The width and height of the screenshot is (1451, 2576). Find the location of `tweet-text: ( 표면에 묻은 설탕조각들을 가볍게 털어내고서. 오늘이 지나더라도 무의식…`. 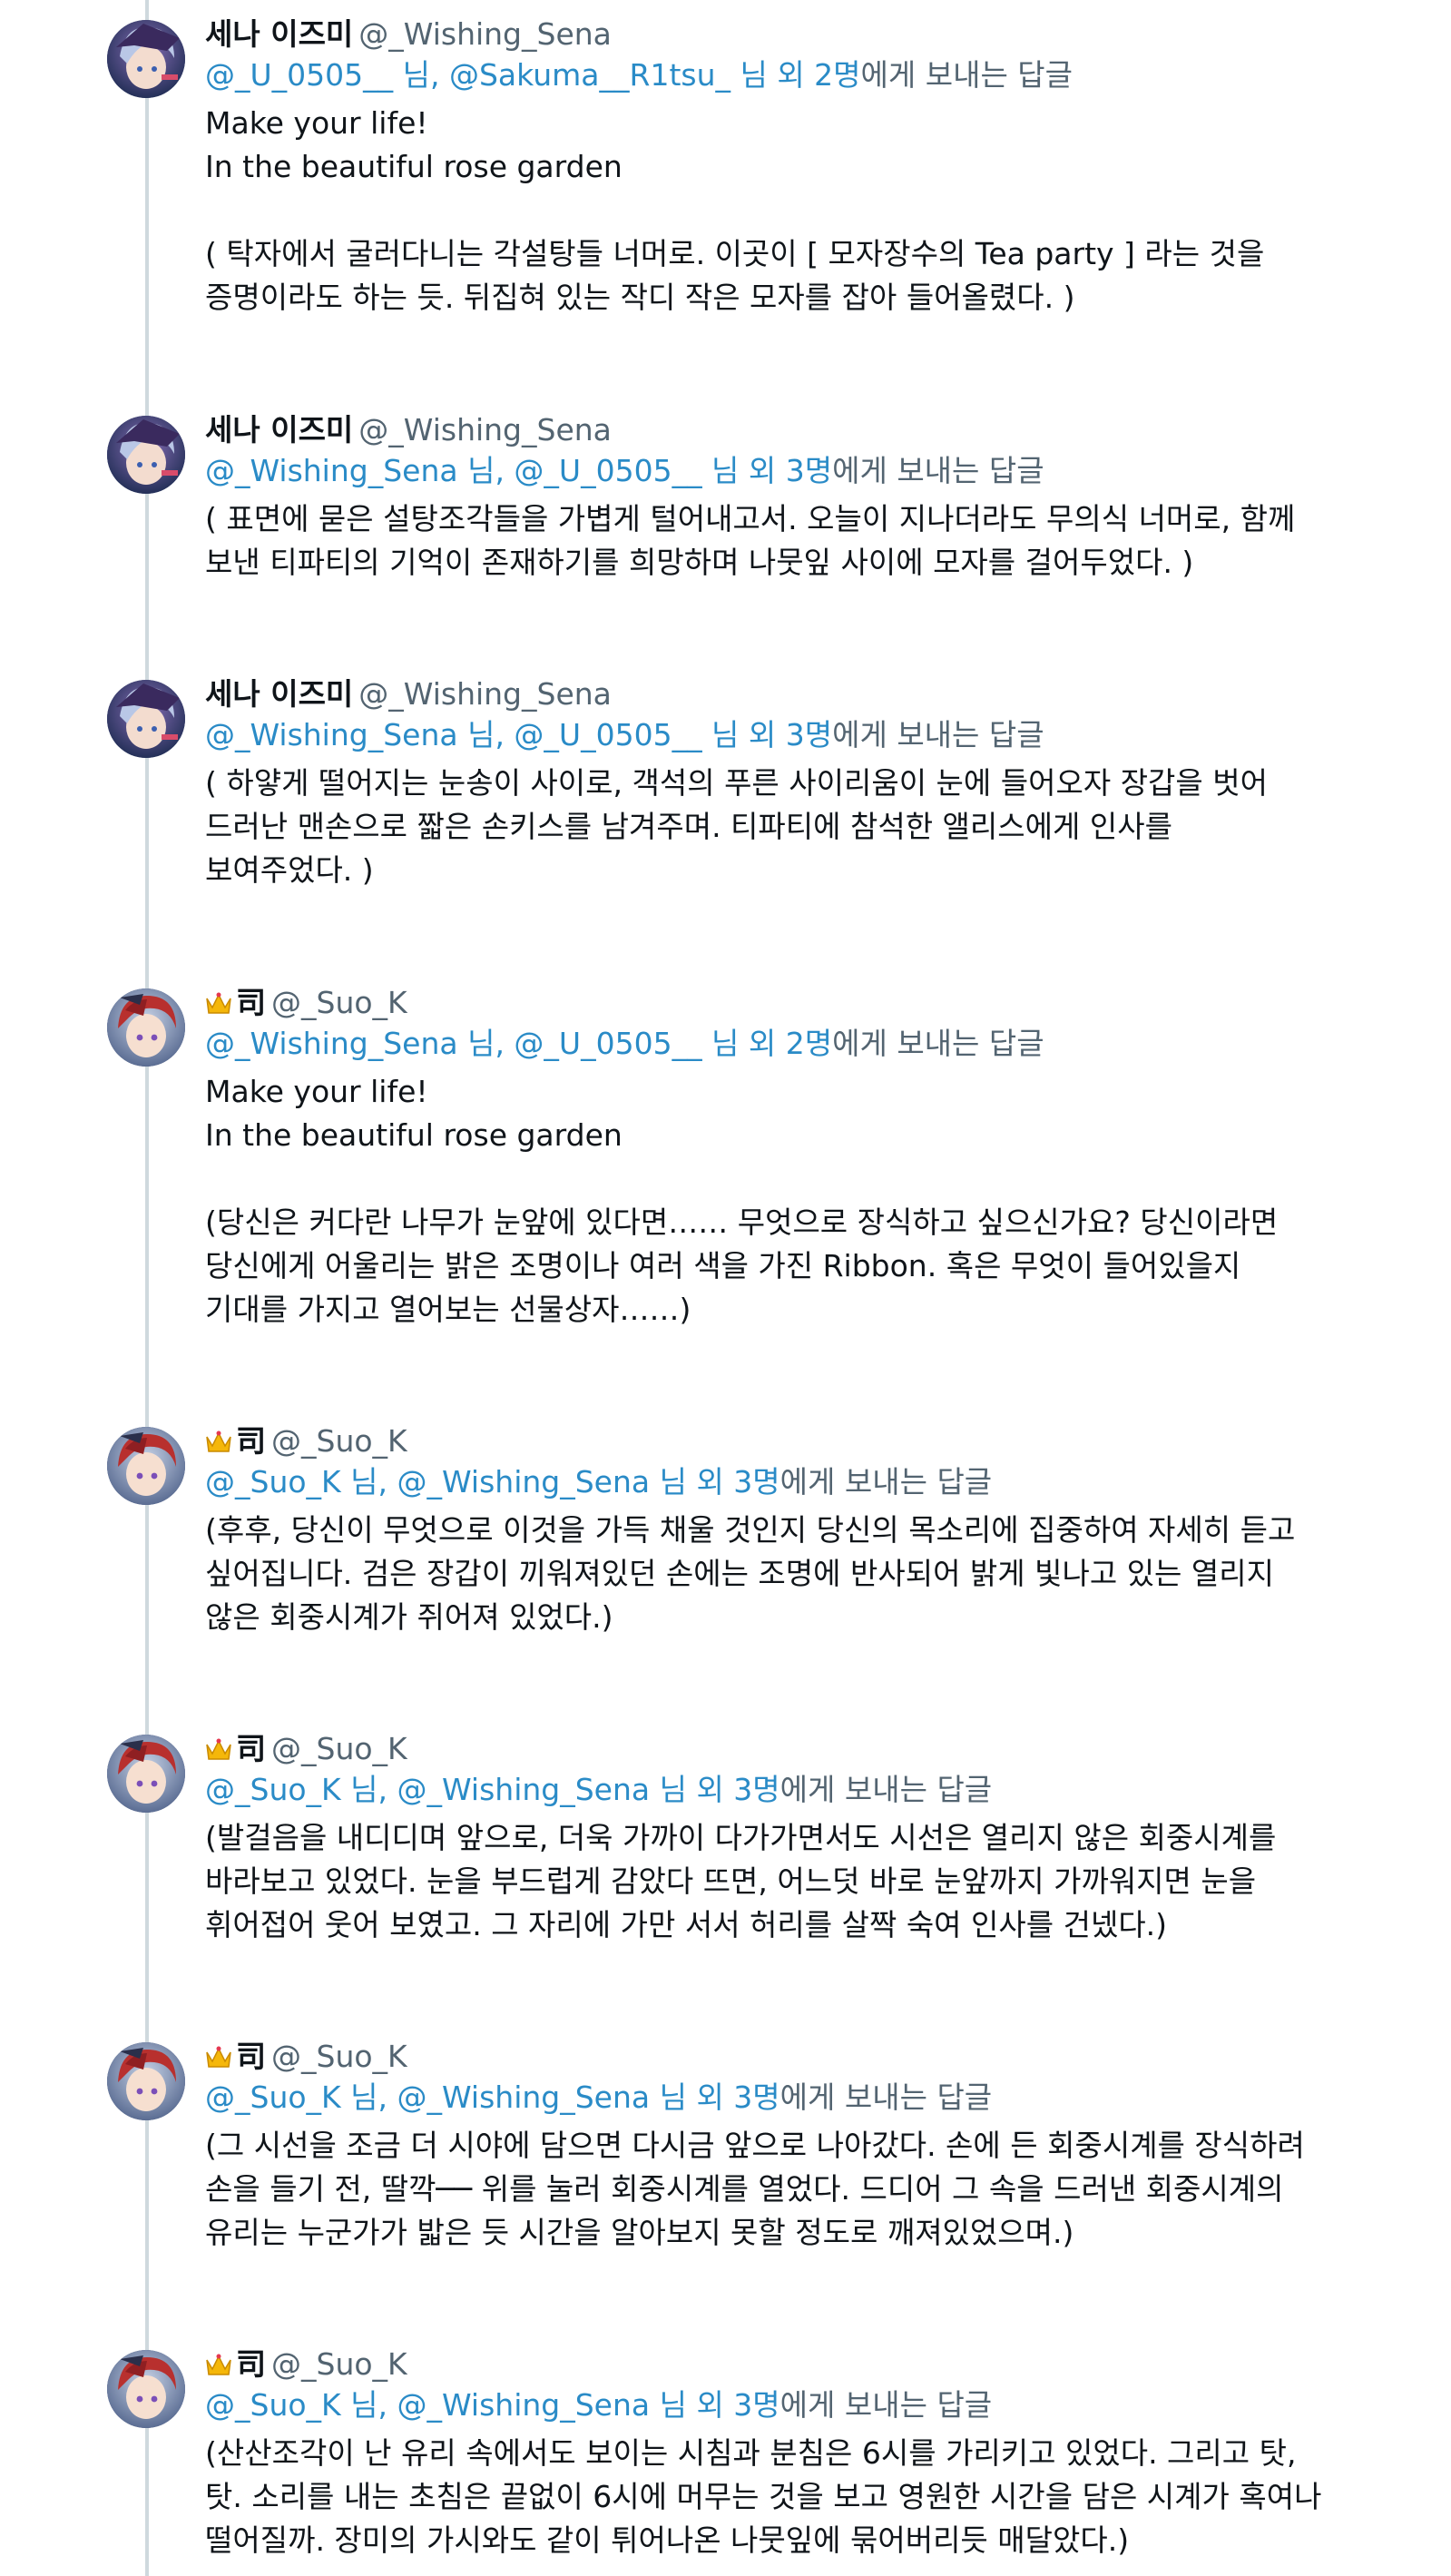

tweet-text: ( 표면에 묻은 설탕조각들을 가볍게 털어내고서. 오늘이 지나더라도 무의식… is located at coordinates (795, 541).